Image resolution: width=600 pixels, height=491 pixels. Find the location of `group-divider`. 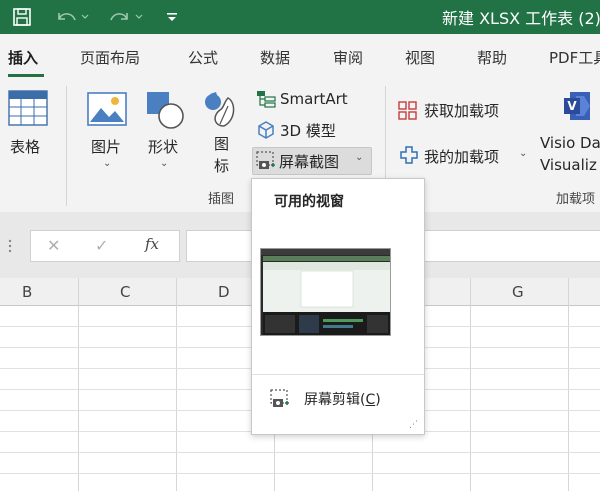

group-divider is located at coordinates (66, 146).